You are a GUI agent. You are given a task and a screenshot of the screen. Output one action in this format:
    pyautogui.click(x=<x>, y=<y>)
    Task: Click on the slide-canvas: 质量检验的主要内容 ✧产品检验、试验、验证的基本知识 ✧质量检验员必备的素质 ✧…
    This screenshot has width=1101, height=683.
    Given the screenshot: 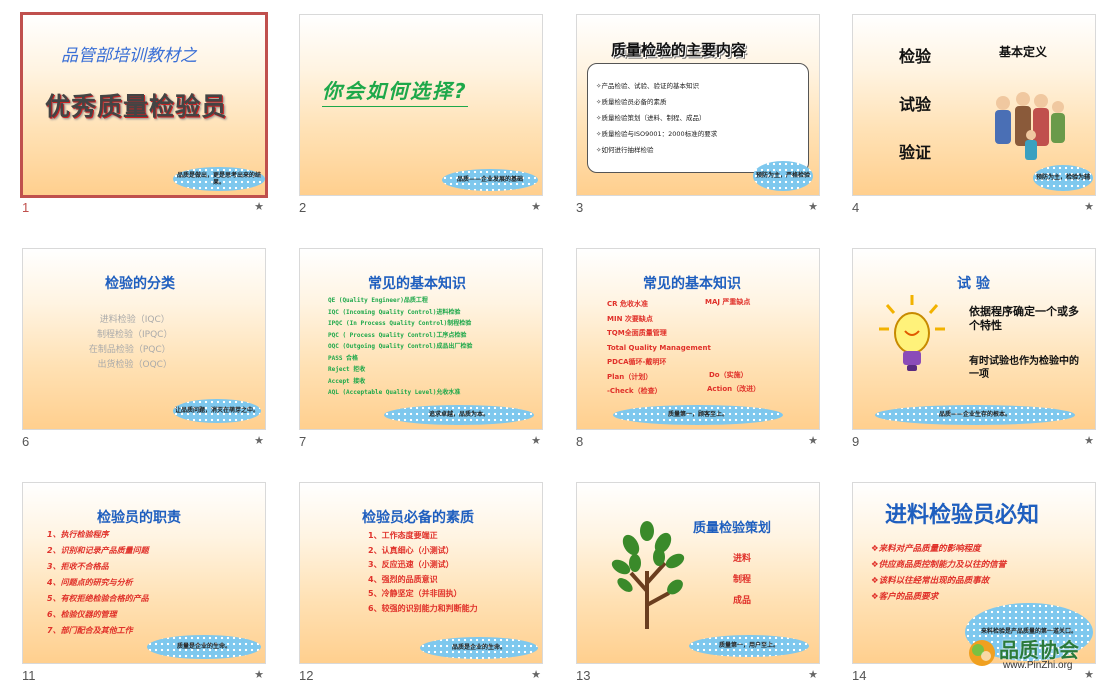 What is the action you would take?
    pyautogui.click(x=698, y=105)
    